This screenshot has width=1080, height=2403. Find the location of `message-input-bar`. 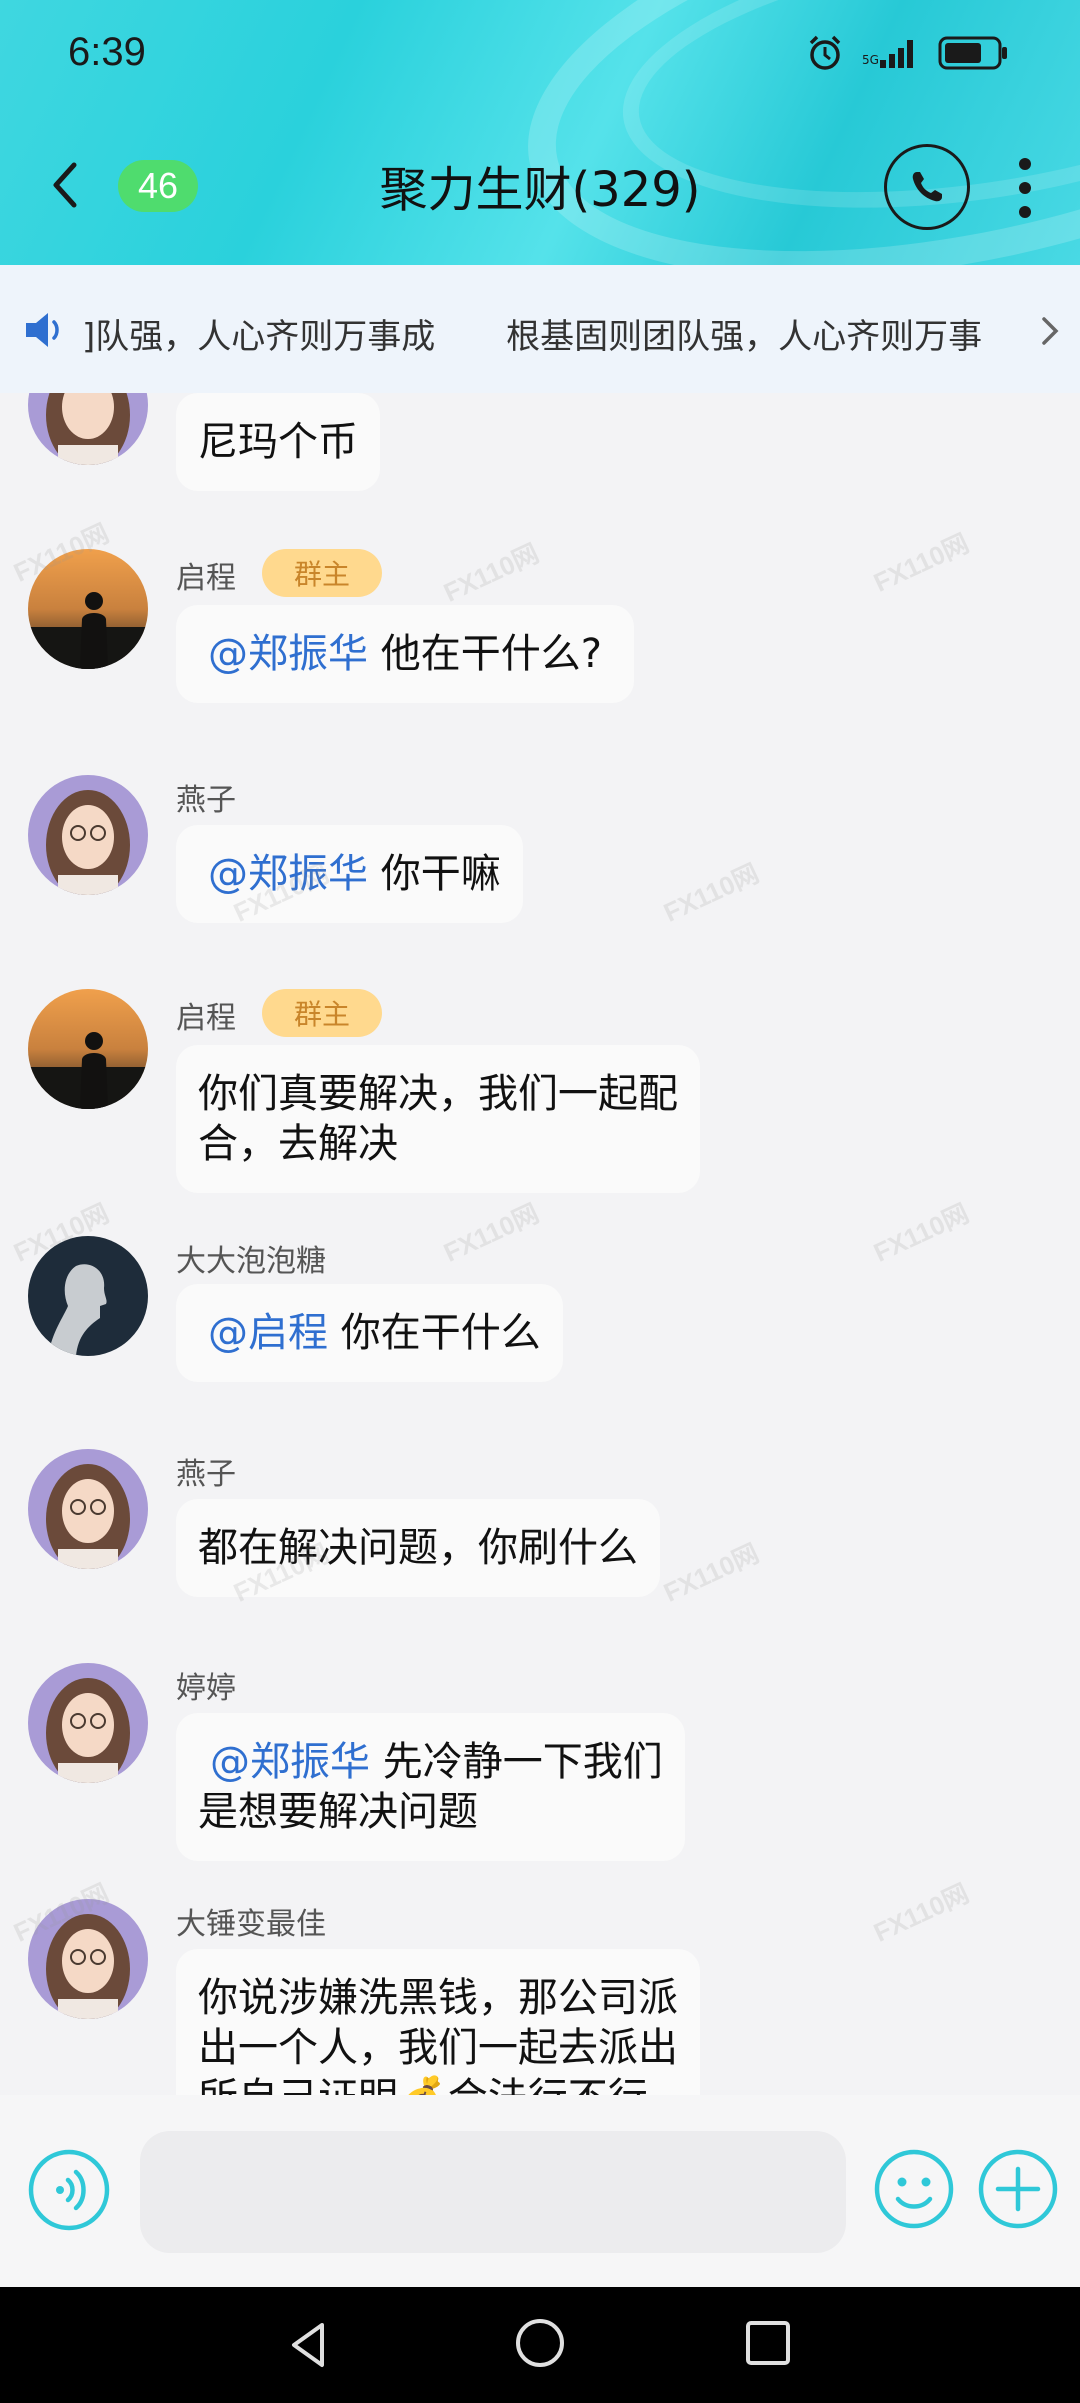

message-input-bar is located at coordinates (540, 2191).